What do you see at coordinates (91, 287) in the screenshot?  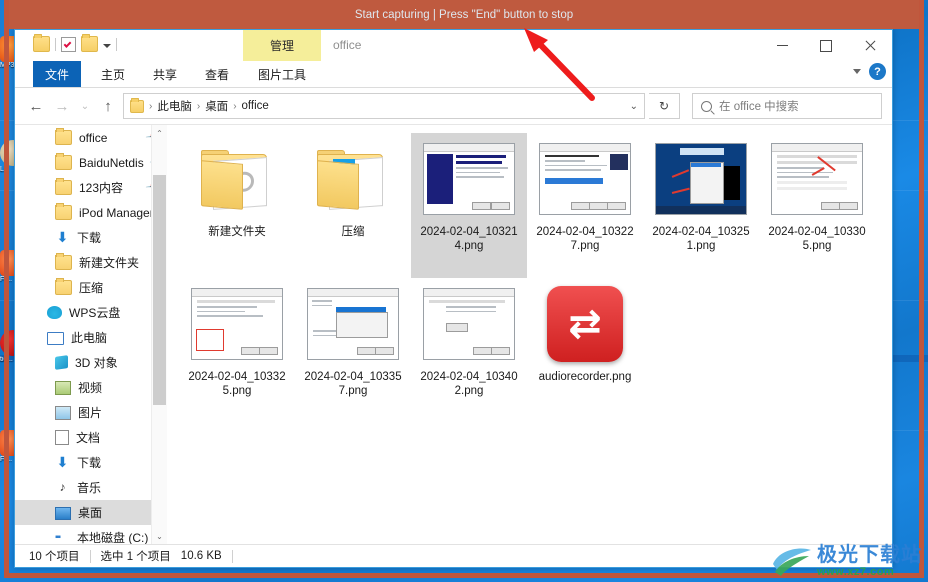 I see `nav-item-6: 压缩` at bounding box center [91, 287].